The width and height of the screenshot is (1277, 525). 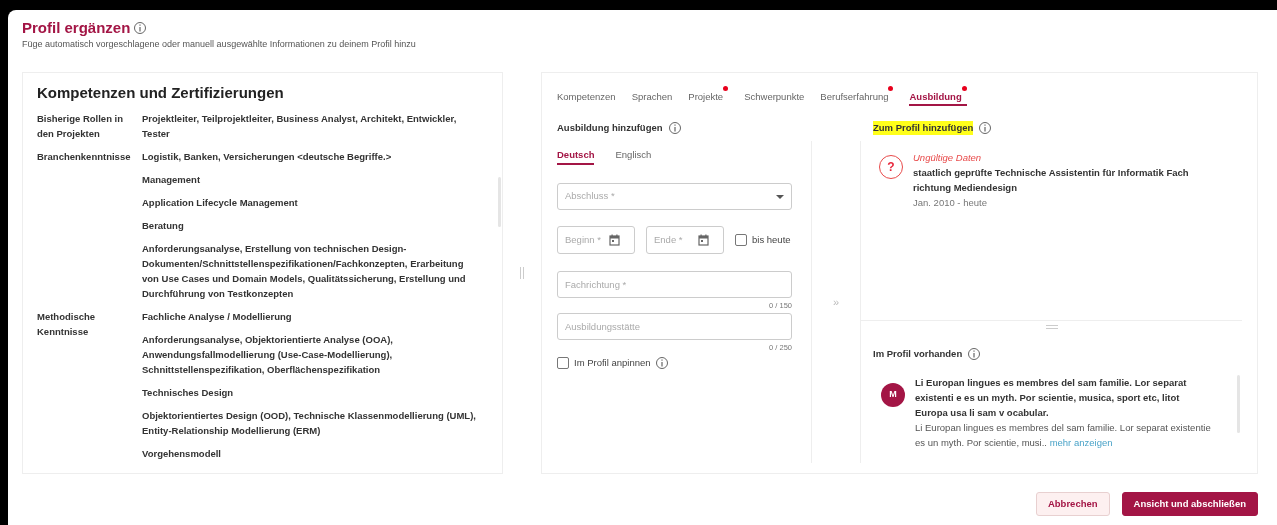 I want to click on tab: Projekte, so click(x=708, y=96).